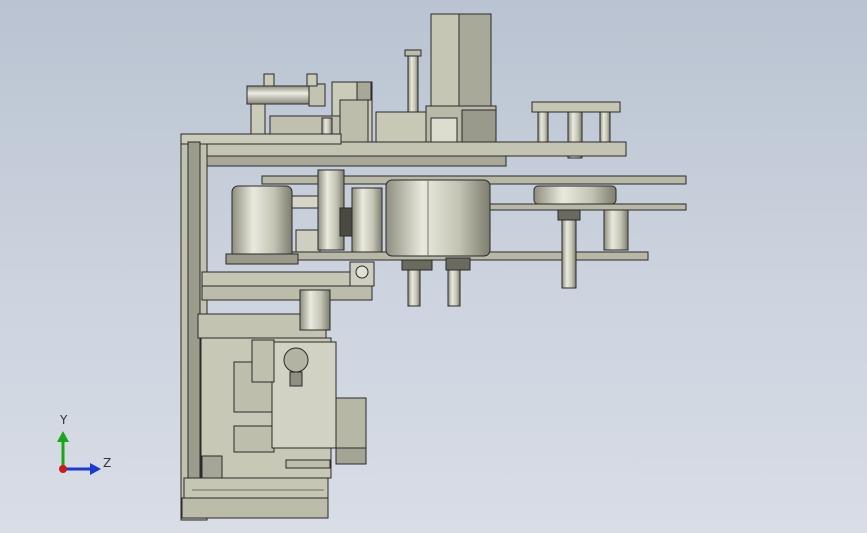 The height and width of the screenshot is (533, 867). Describe the element at coordinates (288, 279) in the screenshot. I see `mid-plate` at that location.